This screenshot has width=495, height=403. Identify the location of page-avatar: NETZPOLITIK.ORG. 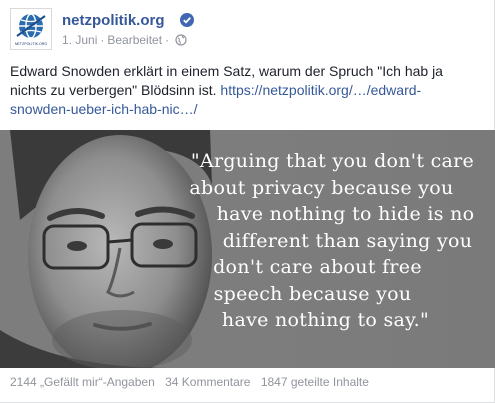
(31, 29).